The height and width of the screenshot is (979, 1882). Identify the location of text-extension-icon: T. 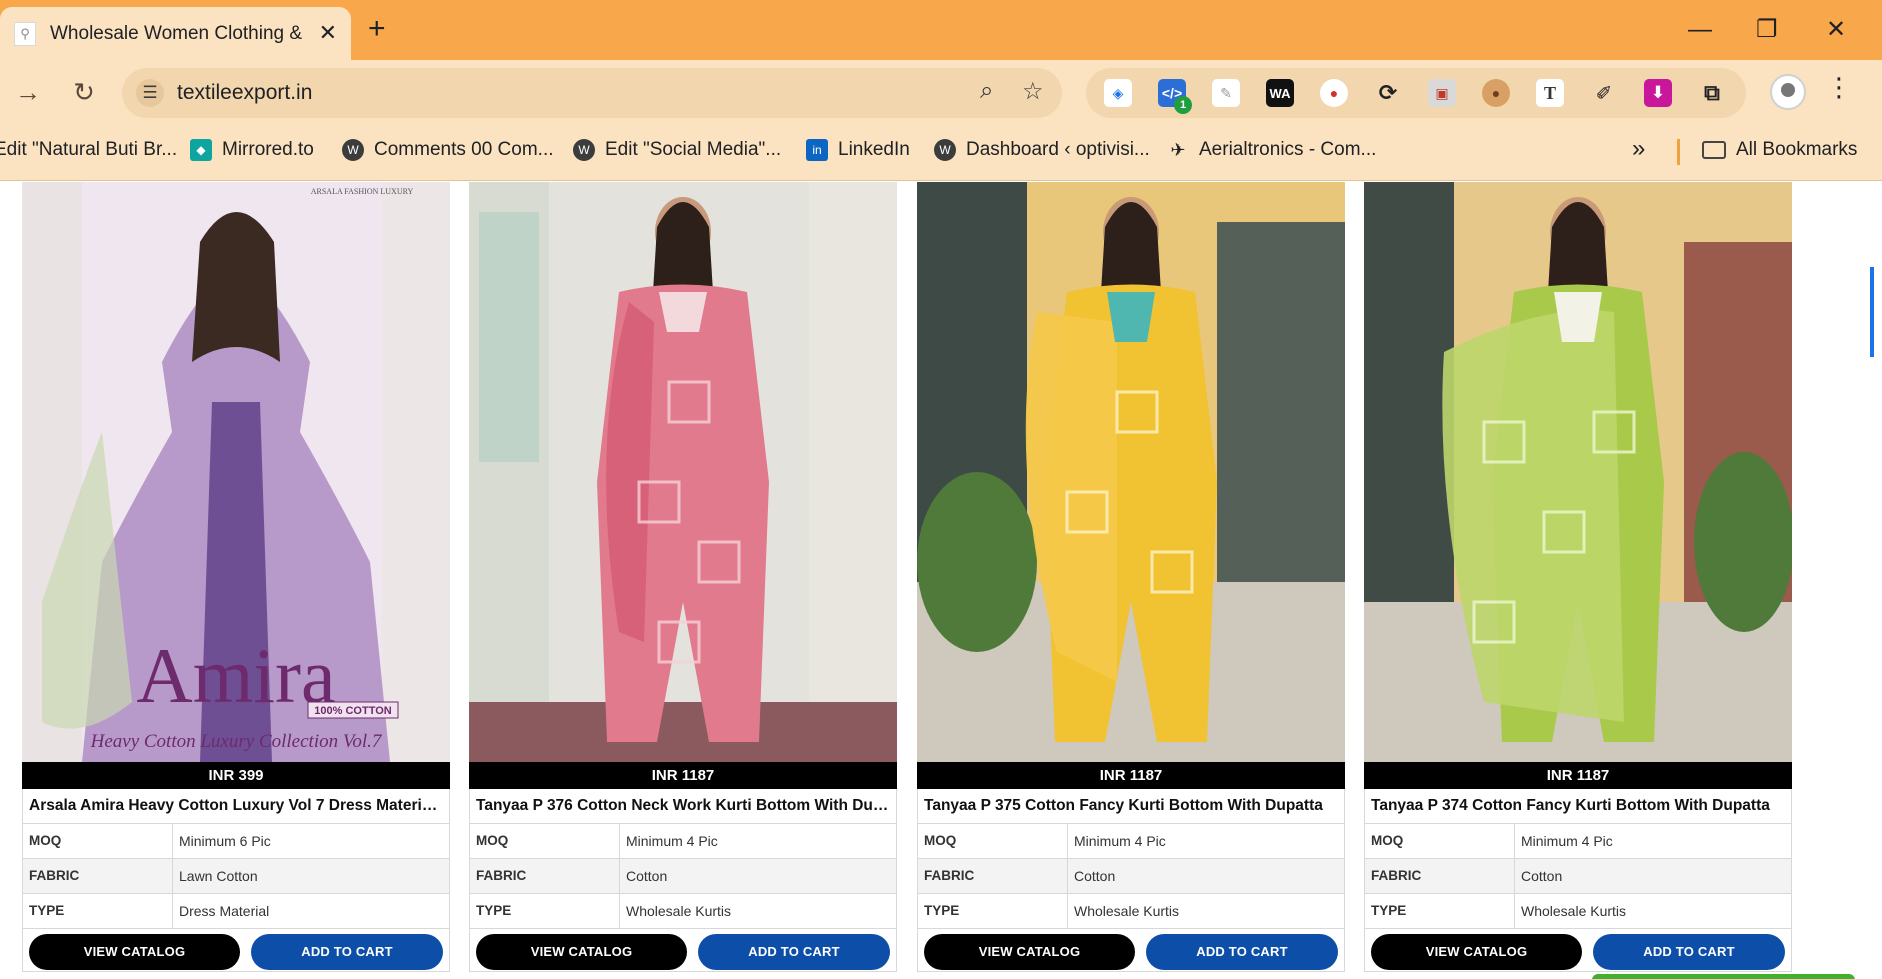
(1550, 93).